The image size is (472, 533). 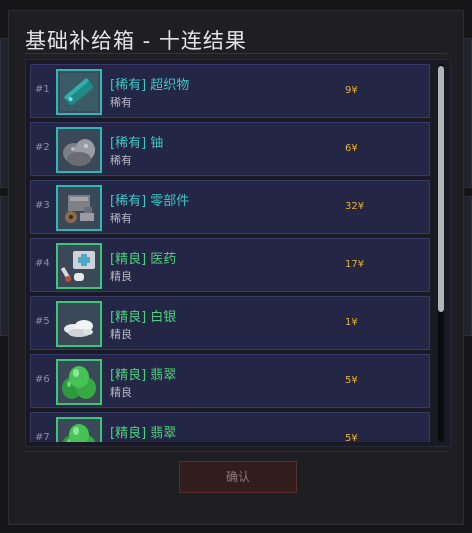 What do you see at coordinates (79, 150) in the screenshot?
I see `uranium-icon` at bounding box center [79, 150].